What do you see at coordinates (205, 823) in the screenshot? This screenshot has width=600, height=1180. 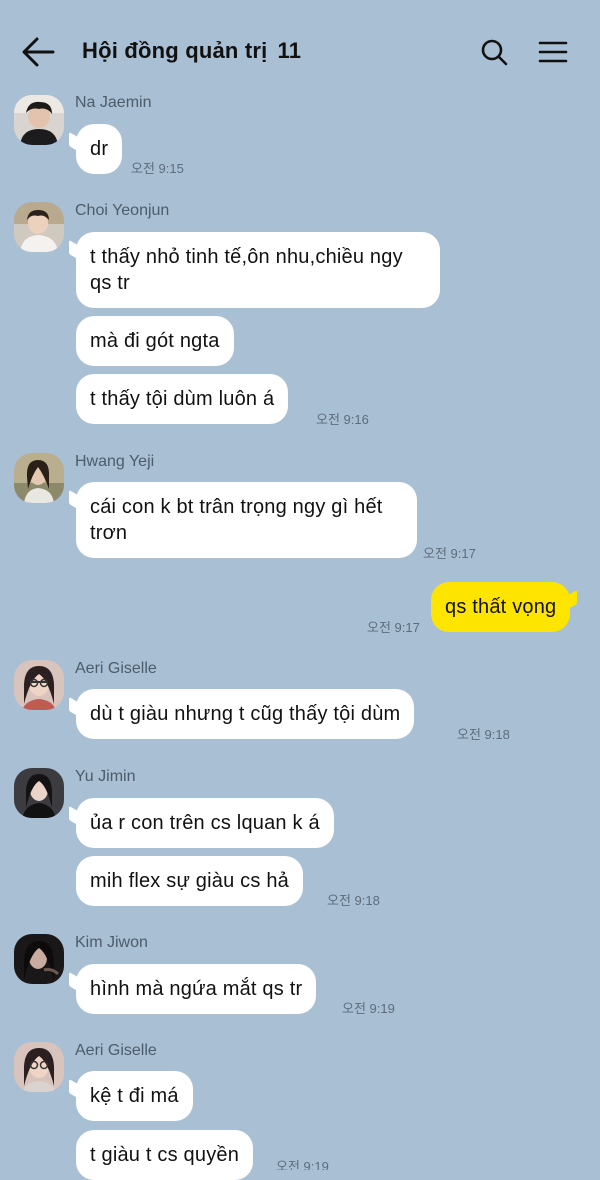 I see `message-bubble: ủa r con trên cs lquan k á` at bounding box center [205, 823].